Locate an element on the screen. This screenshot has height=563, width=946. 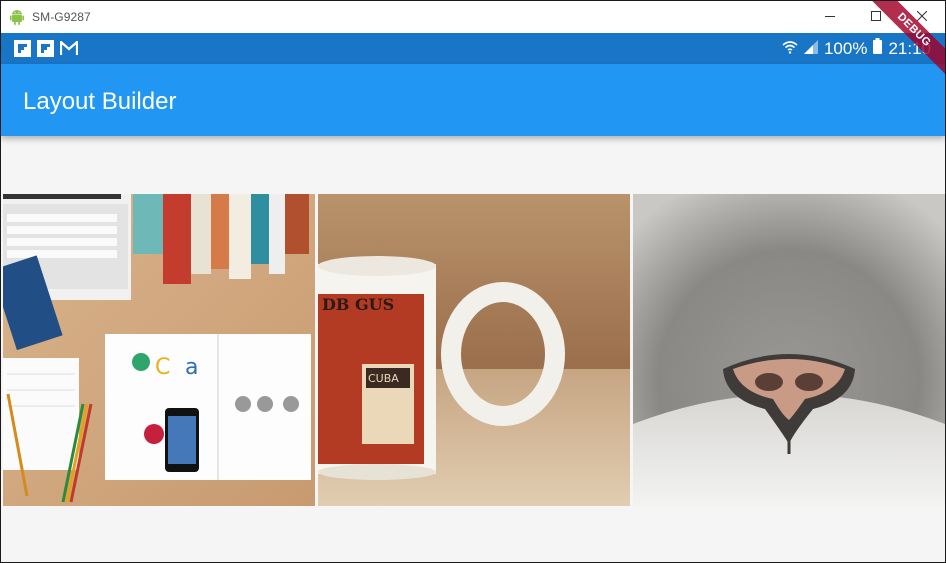
android-icon is located at coordinates (18, 17).